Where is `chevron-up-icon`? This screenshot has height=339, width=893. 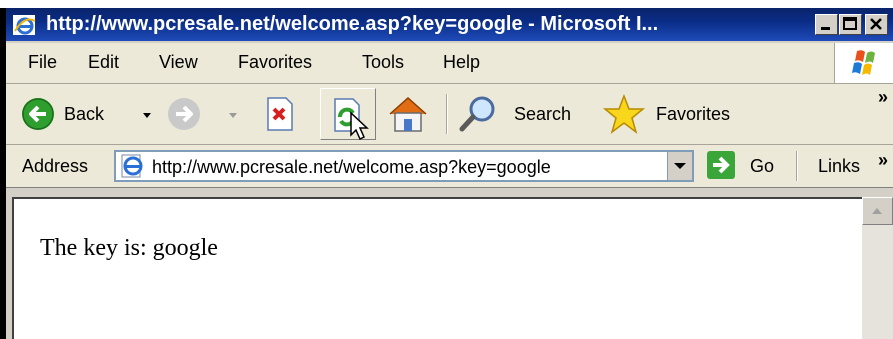 chevron-up-icon is located at coordinates (877, 211).